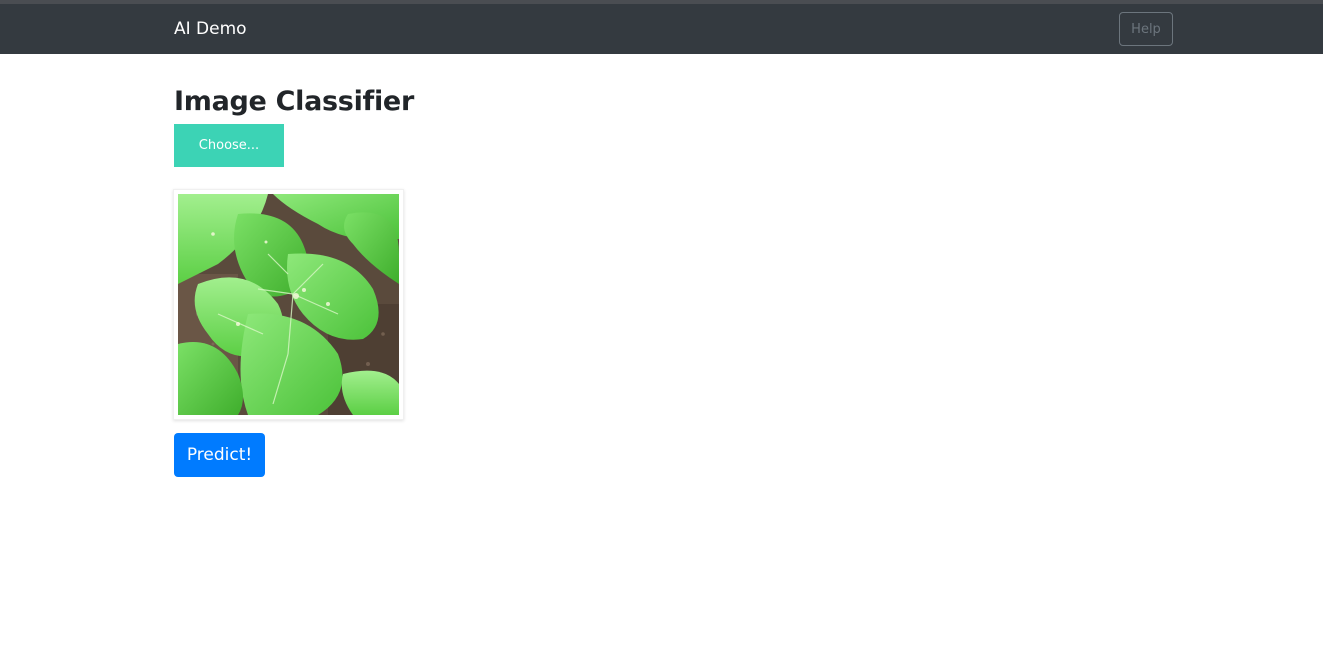 The height and width of the screenshot is (660, 1323). I want to click on help-button: Help, so click(1146, 29).